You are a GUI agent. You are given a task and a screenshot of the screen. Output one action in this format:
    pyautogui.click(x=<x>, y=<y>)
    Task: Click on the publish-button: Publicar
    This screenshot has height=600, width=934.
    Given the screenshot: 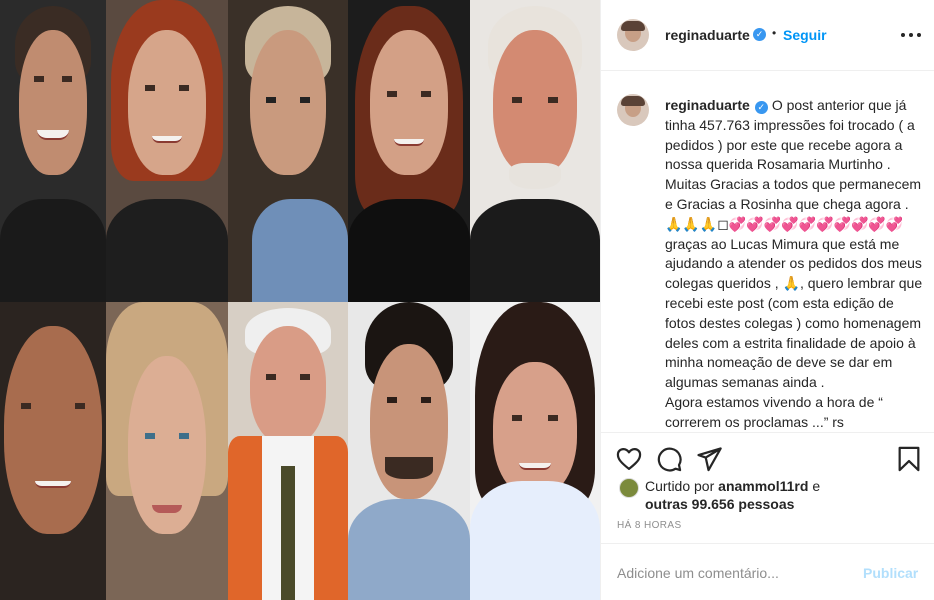 What is the action you would take?
    pyautogui.click(x=890, y=573)
    